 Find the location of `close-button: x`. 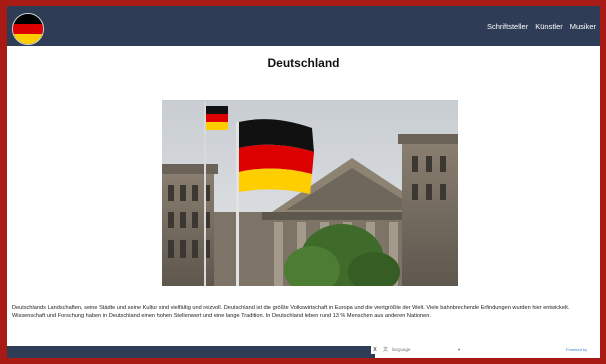

close-button: x is located at coordinates (375, 350).